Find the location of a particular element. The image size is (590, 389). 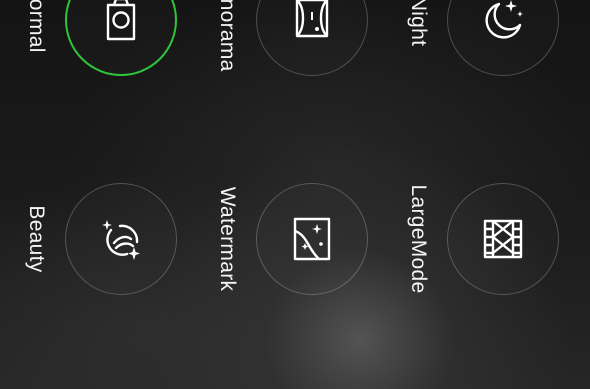

picture-sparkle-icon is located at coordinates (312, 239).